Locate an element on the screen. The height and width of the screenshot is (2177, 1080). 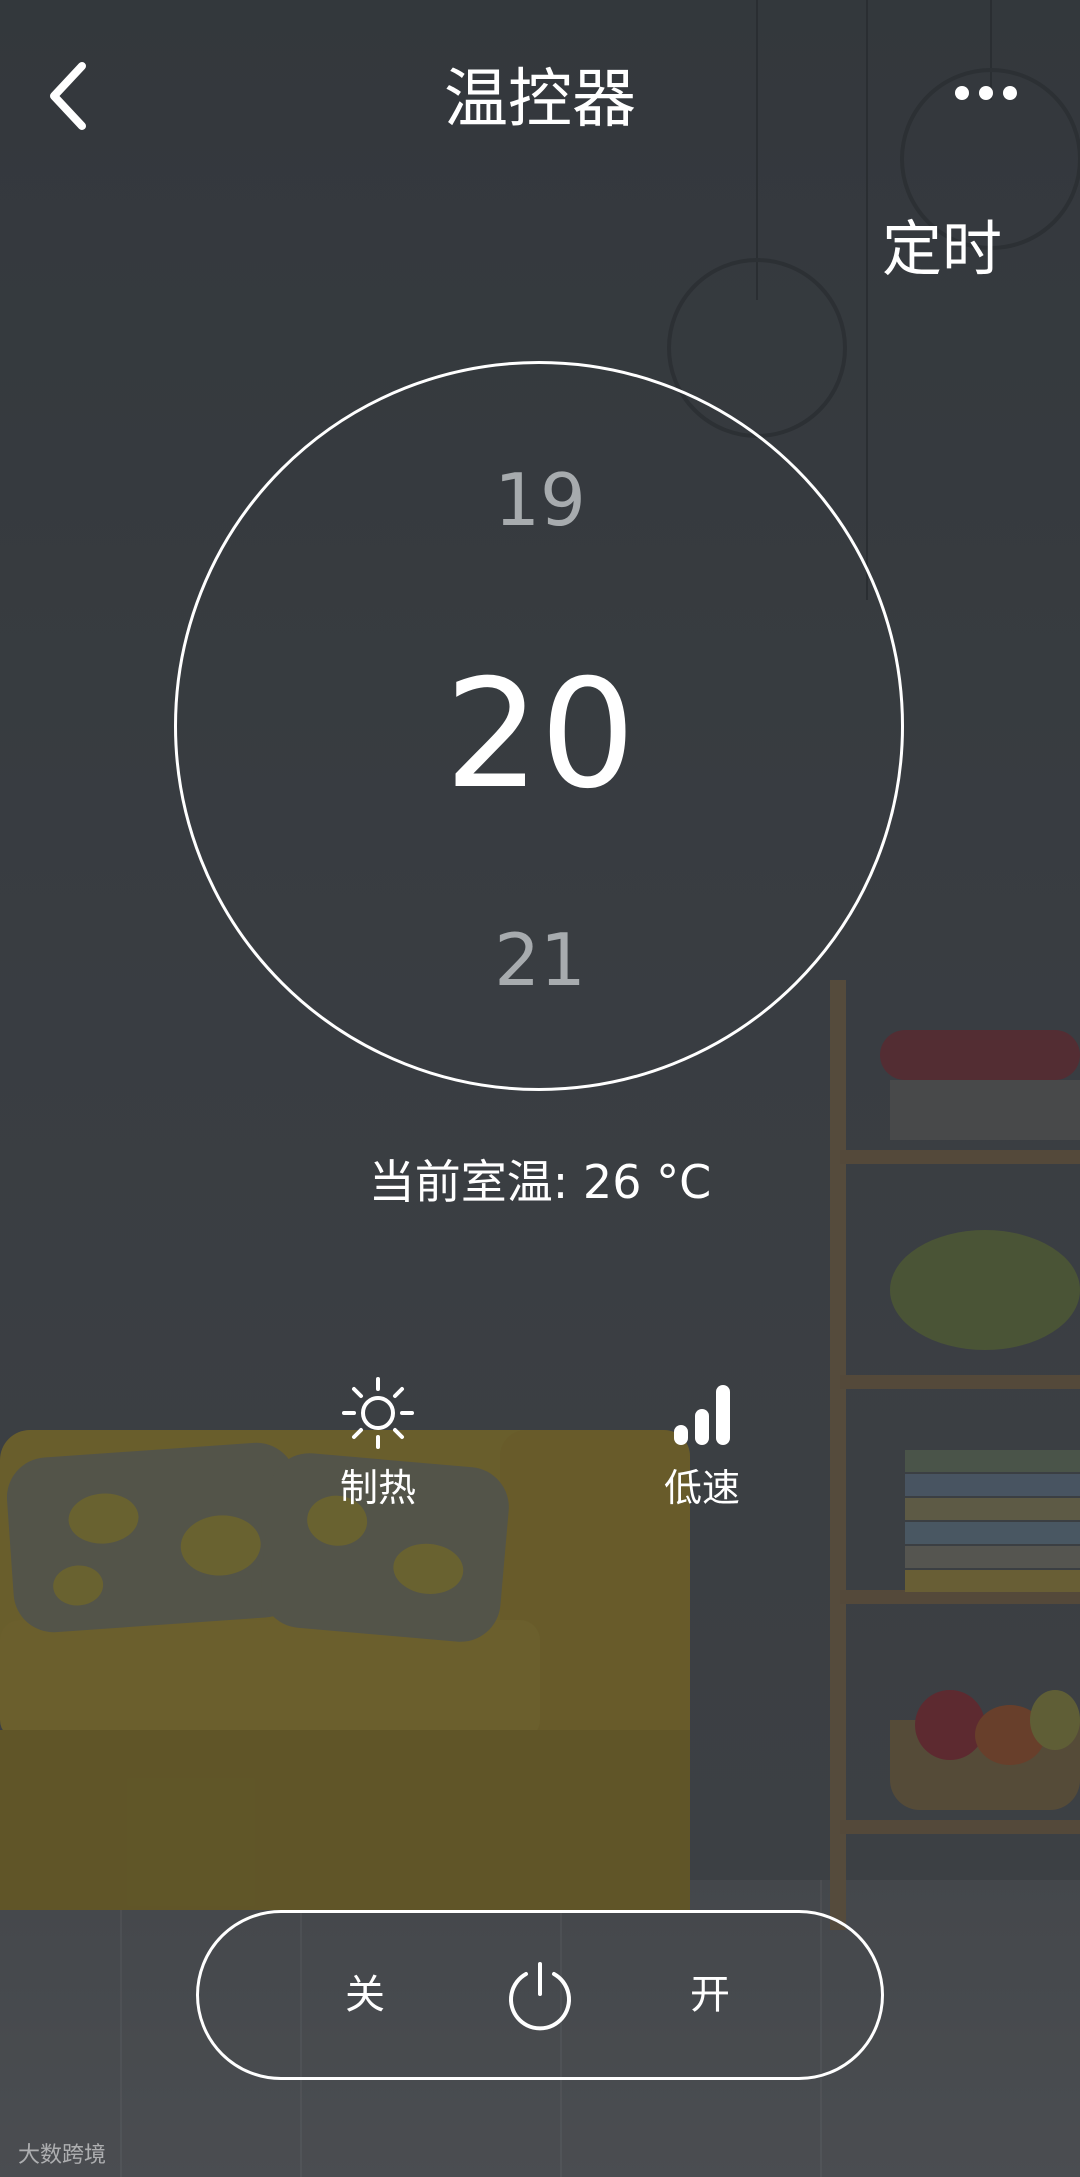
mode-label: 制热 is located at coordinates (377, 1488).